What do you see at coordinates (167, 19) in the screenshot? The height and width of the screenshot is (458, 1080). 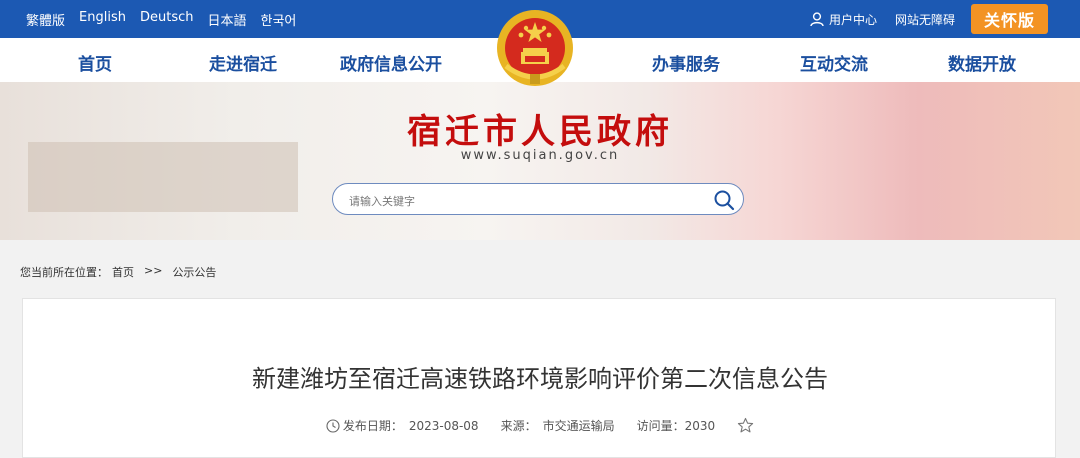 I see `lang-german: Deutsch` at bounding box center [167, 19].